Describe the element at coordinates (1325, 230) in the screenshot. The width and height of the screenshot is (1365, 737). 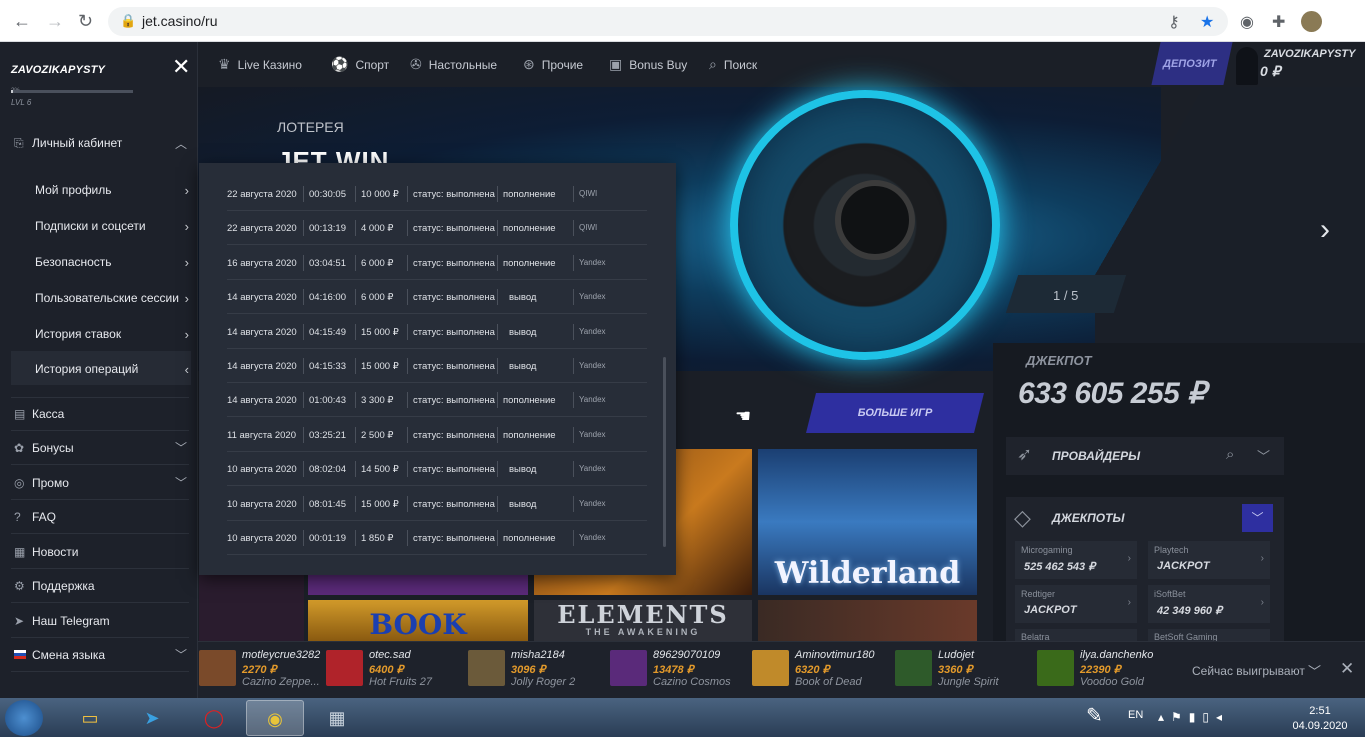
I see `next-slide-icon: ›` at that location.